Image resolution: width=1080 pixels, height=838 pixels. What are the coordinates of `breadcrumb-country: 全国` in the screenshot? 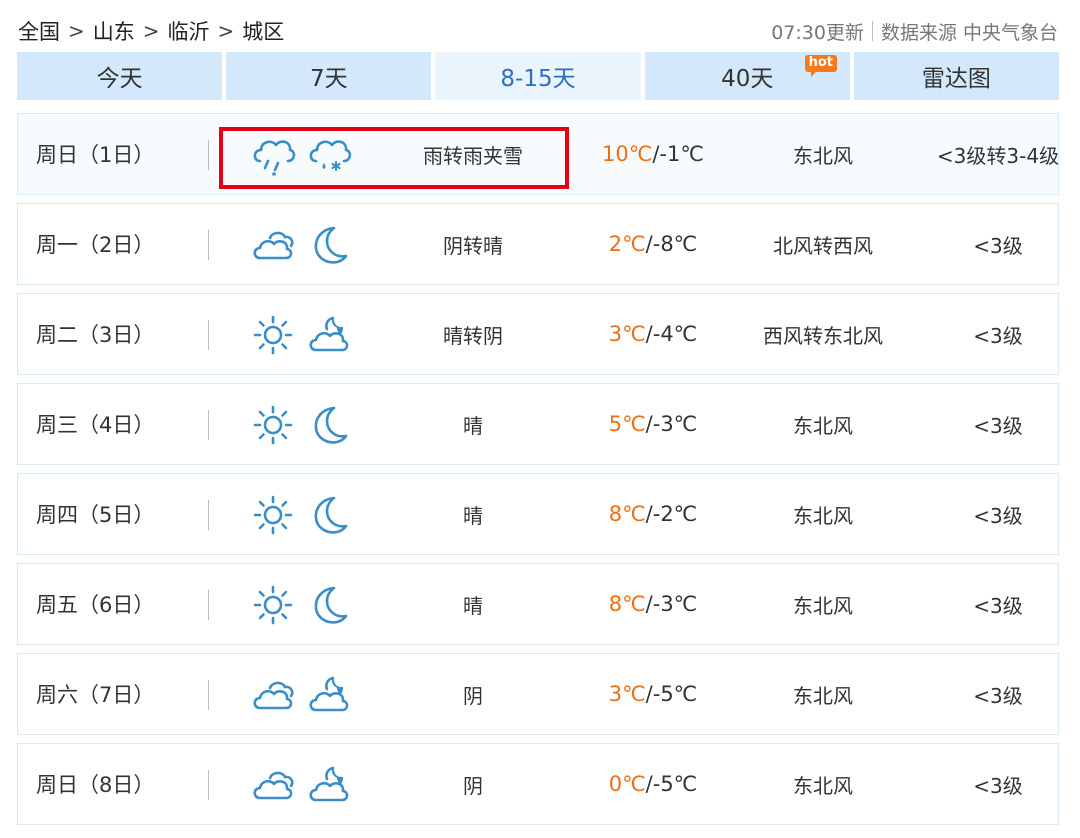 It's located at (39, 31).